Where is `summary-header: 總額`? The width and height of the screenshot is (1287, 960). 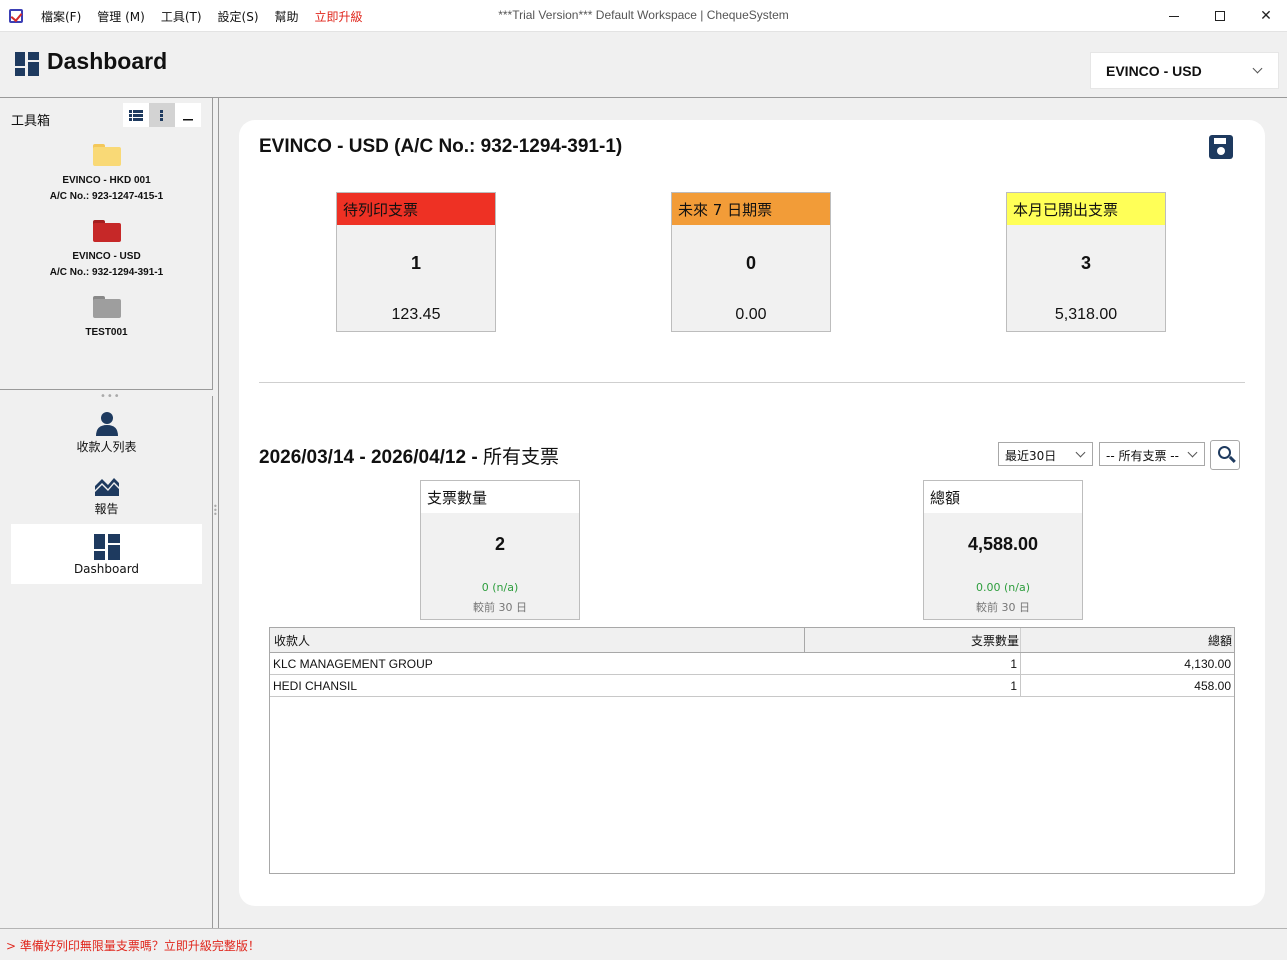
summary-header: 總額 is located at coordinates (1003, 497).